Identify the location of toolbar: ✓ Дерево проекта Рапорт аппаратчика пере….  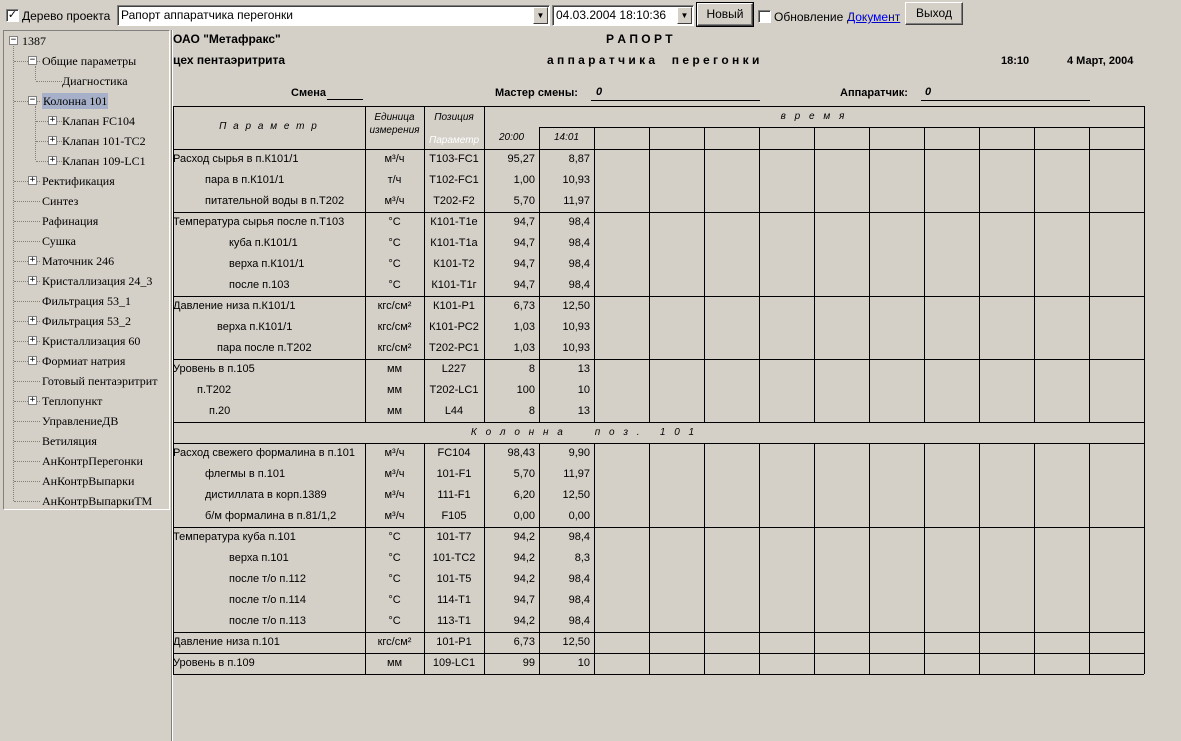
(590, 15).